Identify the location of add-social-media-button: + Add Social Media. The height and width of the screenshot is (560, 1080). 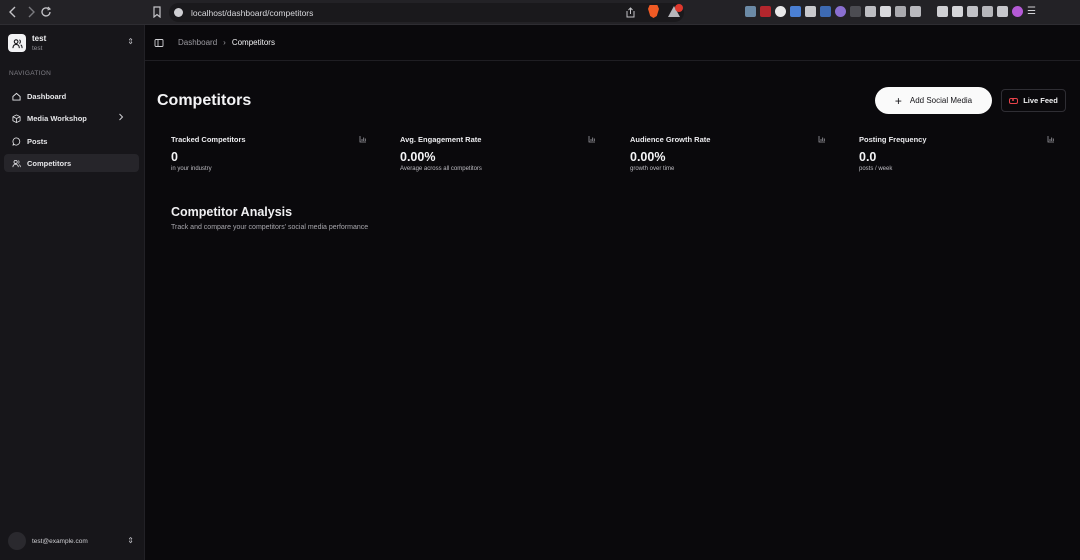
(933, 100).